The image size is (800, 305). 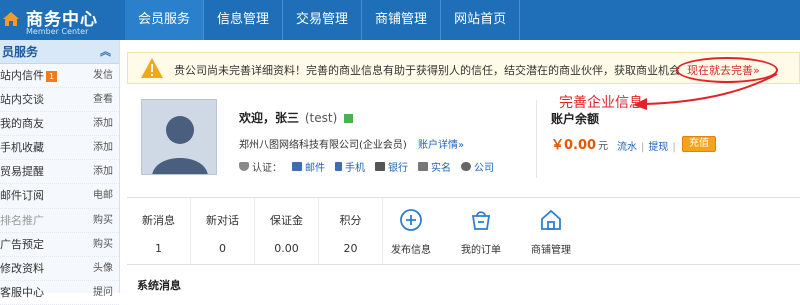 What do you see at coordinates (297, 166) in the screenshot?
I see `mail-icon` at bounding box center [297, 166].